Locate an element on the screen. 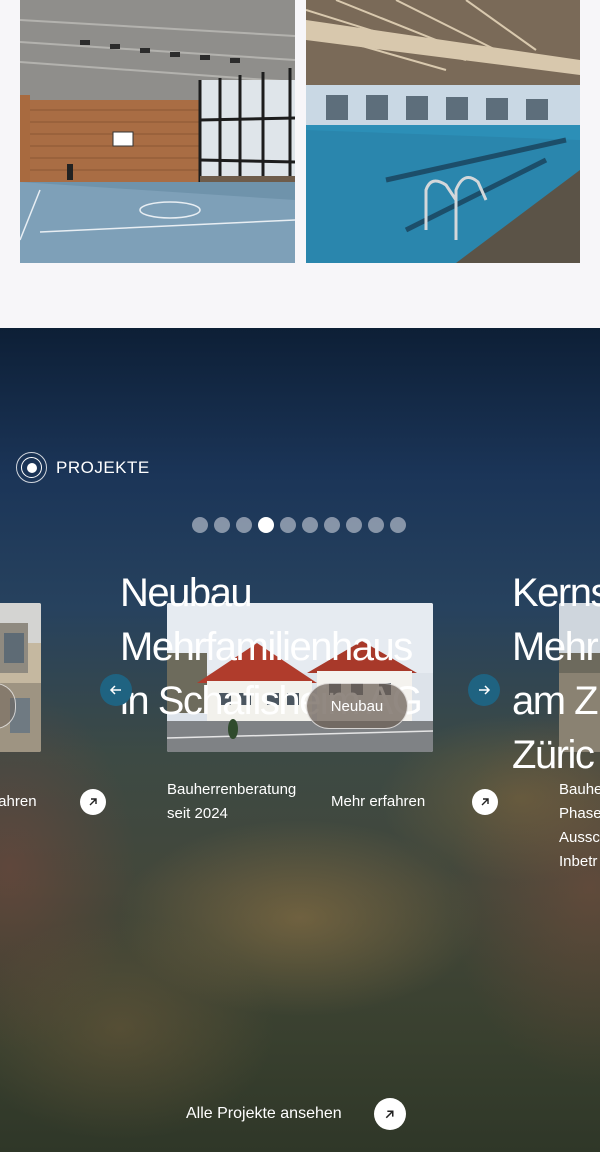 Image resolution: width=600 pixels, height=1152 pixels. arrow-right-icon is located at coordinates (485, 690).